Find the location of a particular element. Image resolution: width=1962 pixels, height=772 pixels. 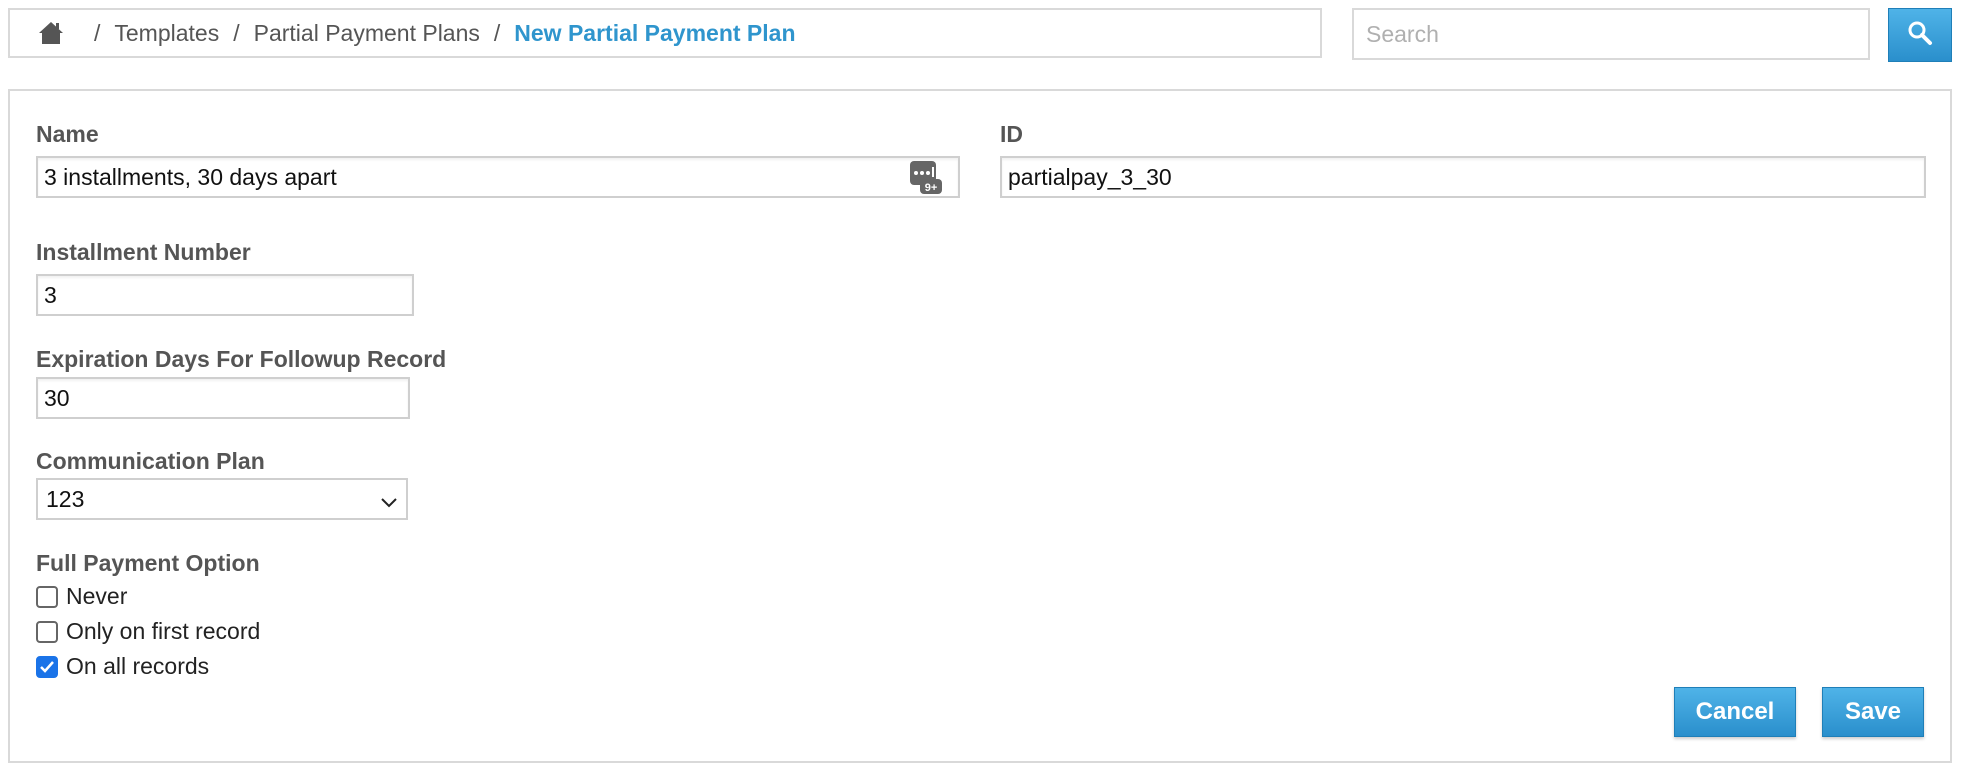

expiration-days-label: Expiration Days For Followup Record is located at coordinates (241, 359).